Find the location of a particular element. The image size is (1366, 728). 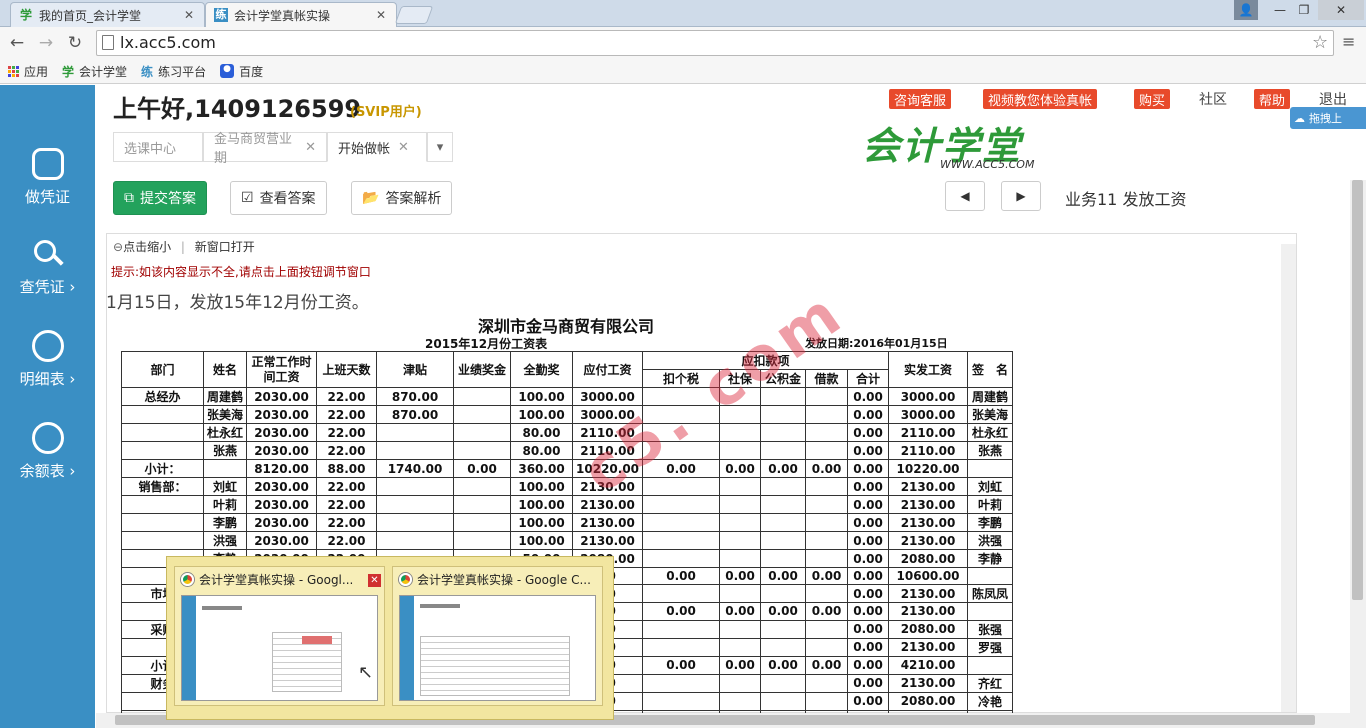

prev-business-button: ◀ is located at coordinates (965, 196).